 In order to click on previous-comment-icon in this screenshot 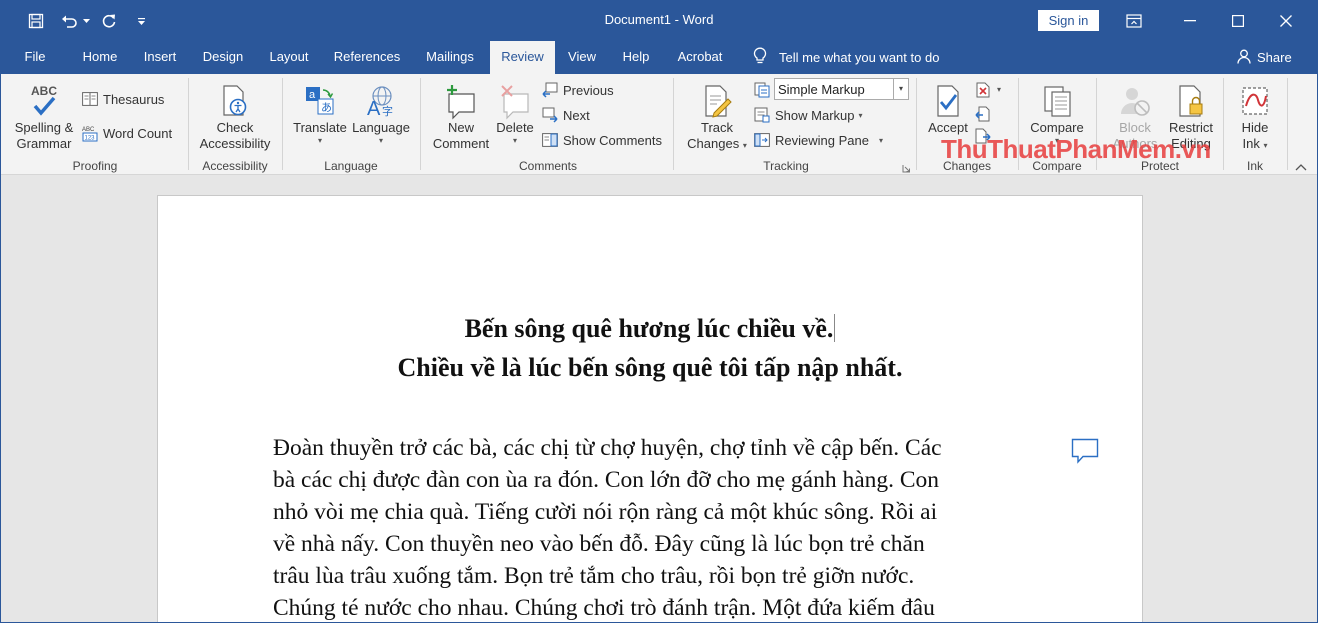, I will do `click(550, 90)`.